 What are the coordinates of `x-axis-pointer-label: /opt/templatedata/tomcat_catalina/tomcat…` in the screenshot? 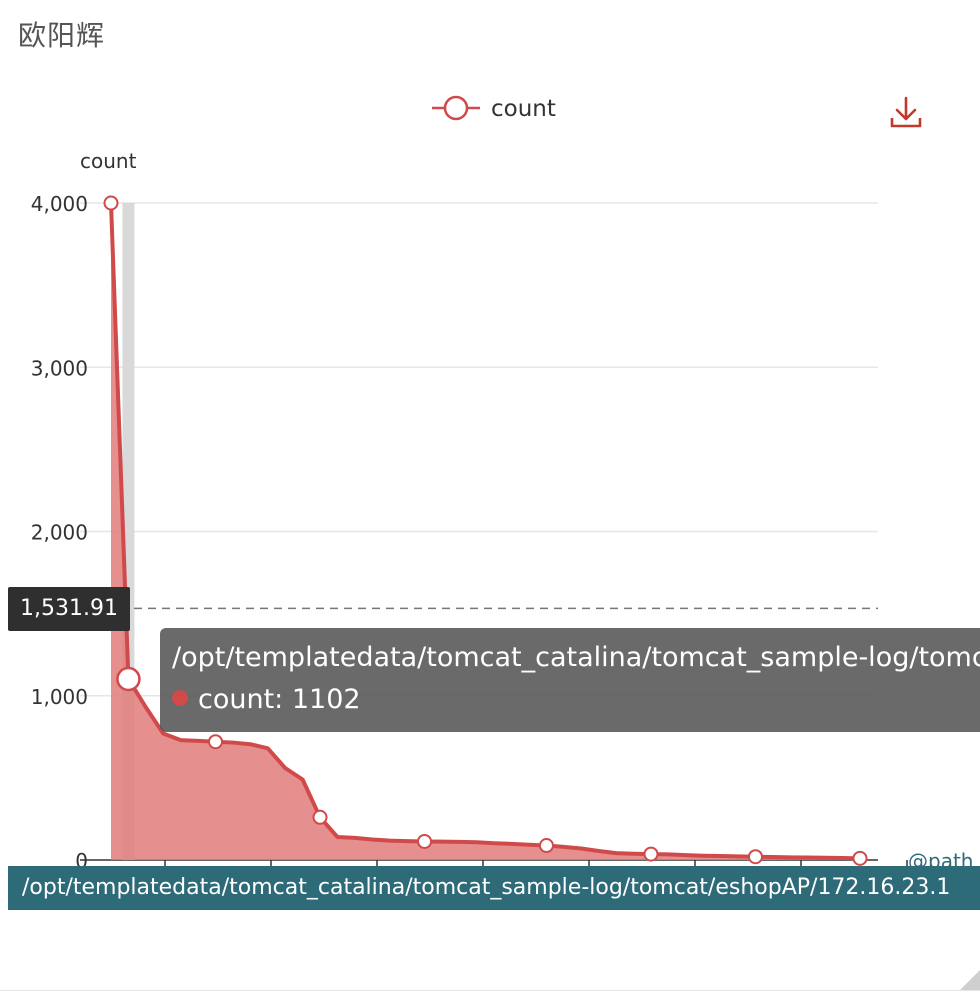 It's located at (494, 888).